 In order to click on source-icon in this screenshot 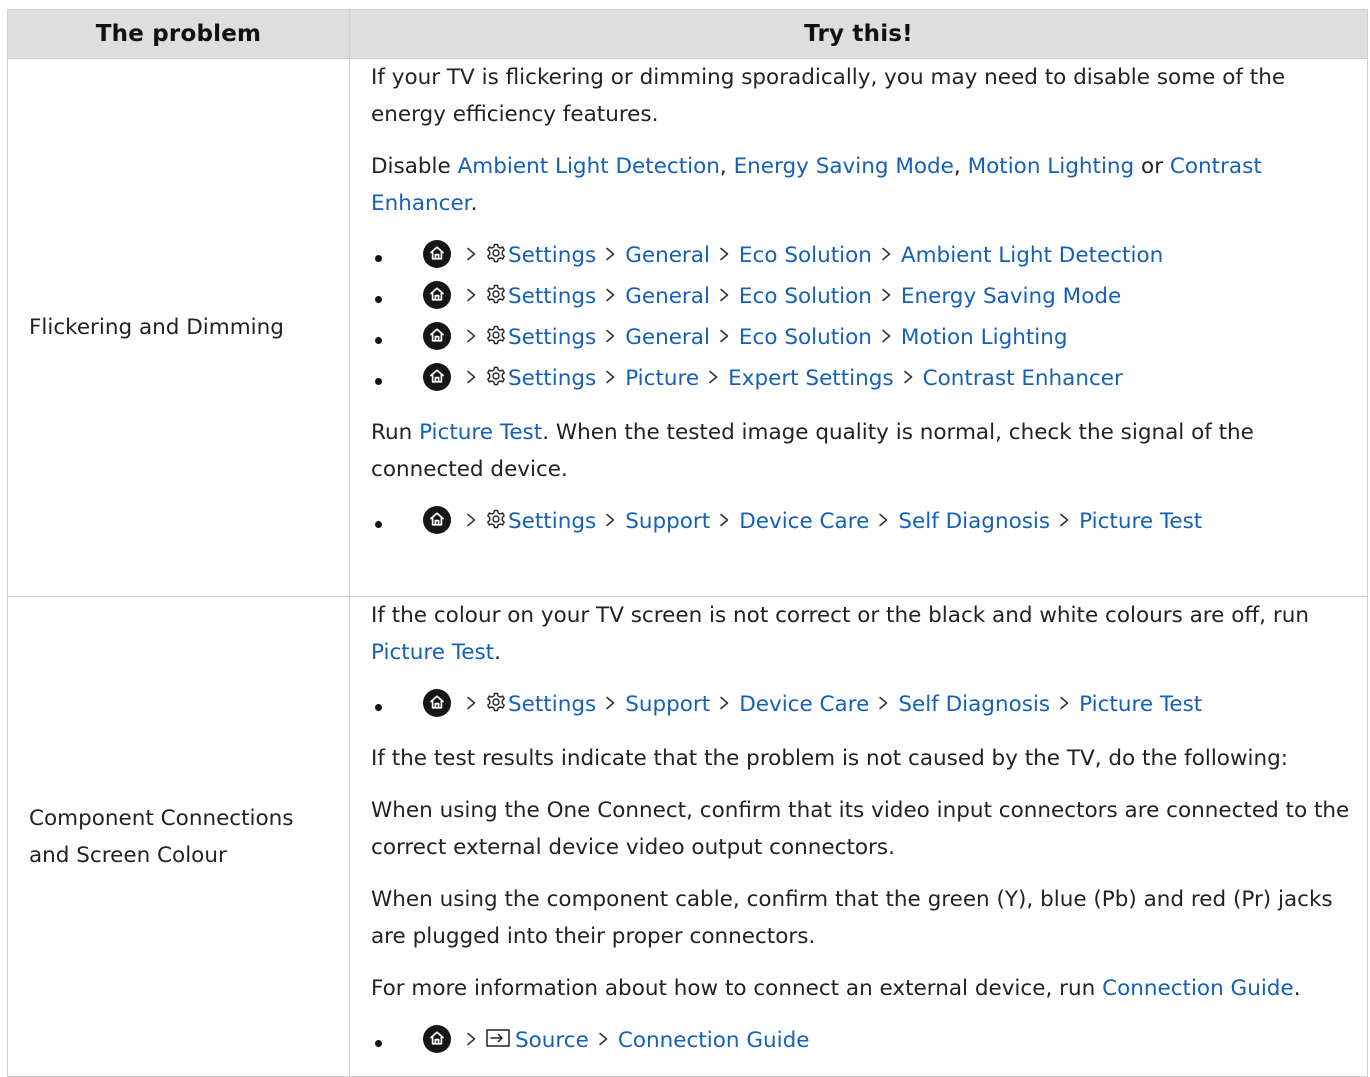, I will do `click(498, 1038)`.